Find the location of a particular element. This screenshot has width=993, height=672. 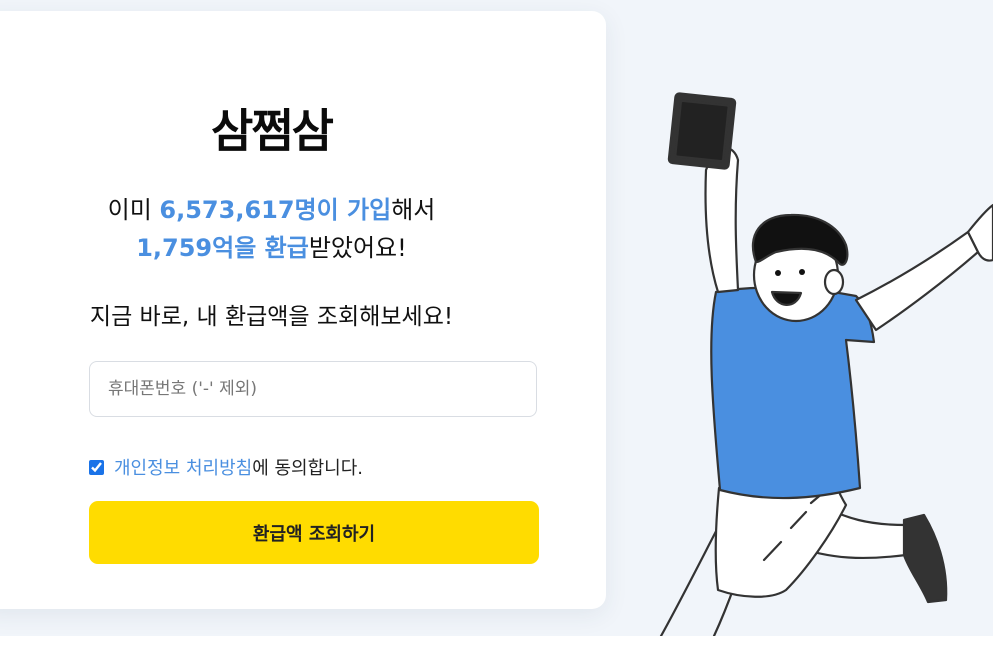

stats-line-1: 이미 6,573,617명이 가입해서 is located at coordinates (271, 210).